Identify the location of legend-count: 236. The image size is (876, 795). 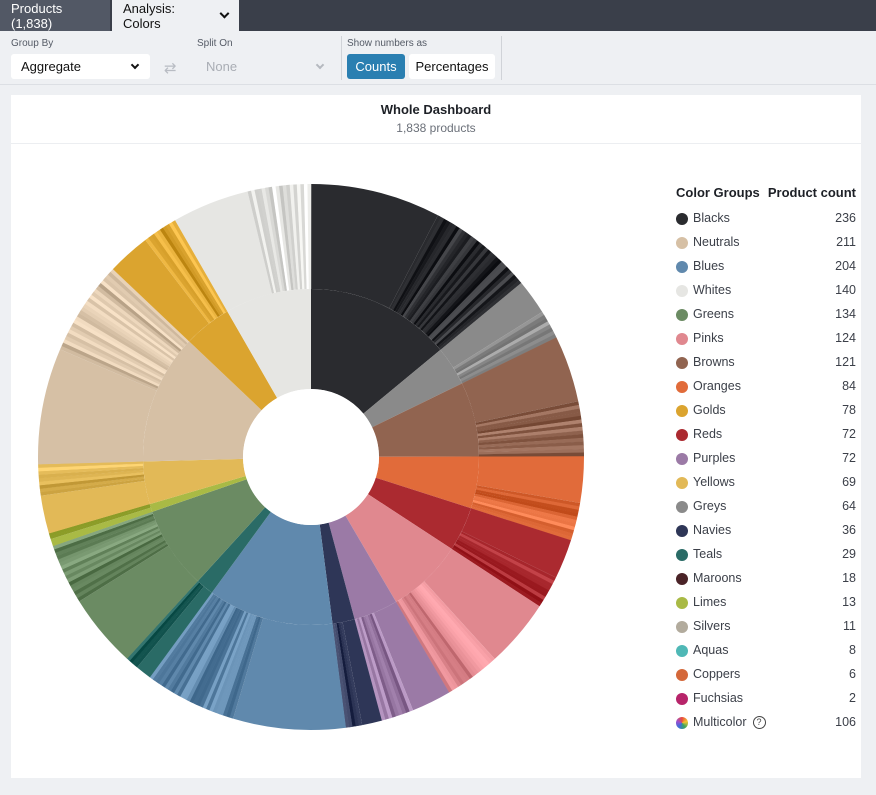
(845, 218).